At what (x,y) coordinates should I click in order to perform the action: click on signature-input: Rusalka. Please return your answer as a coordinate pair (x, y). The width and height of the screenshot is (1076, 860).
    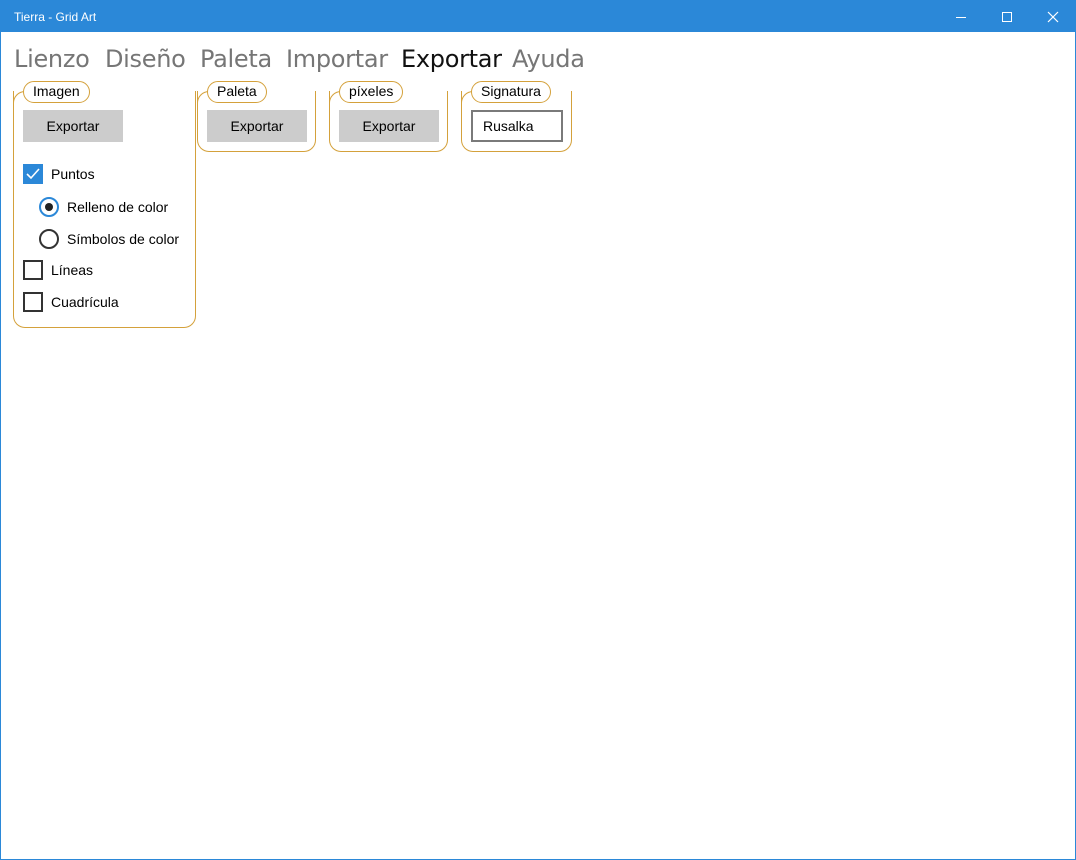
    Looking at the image, I should click on (517, 126).